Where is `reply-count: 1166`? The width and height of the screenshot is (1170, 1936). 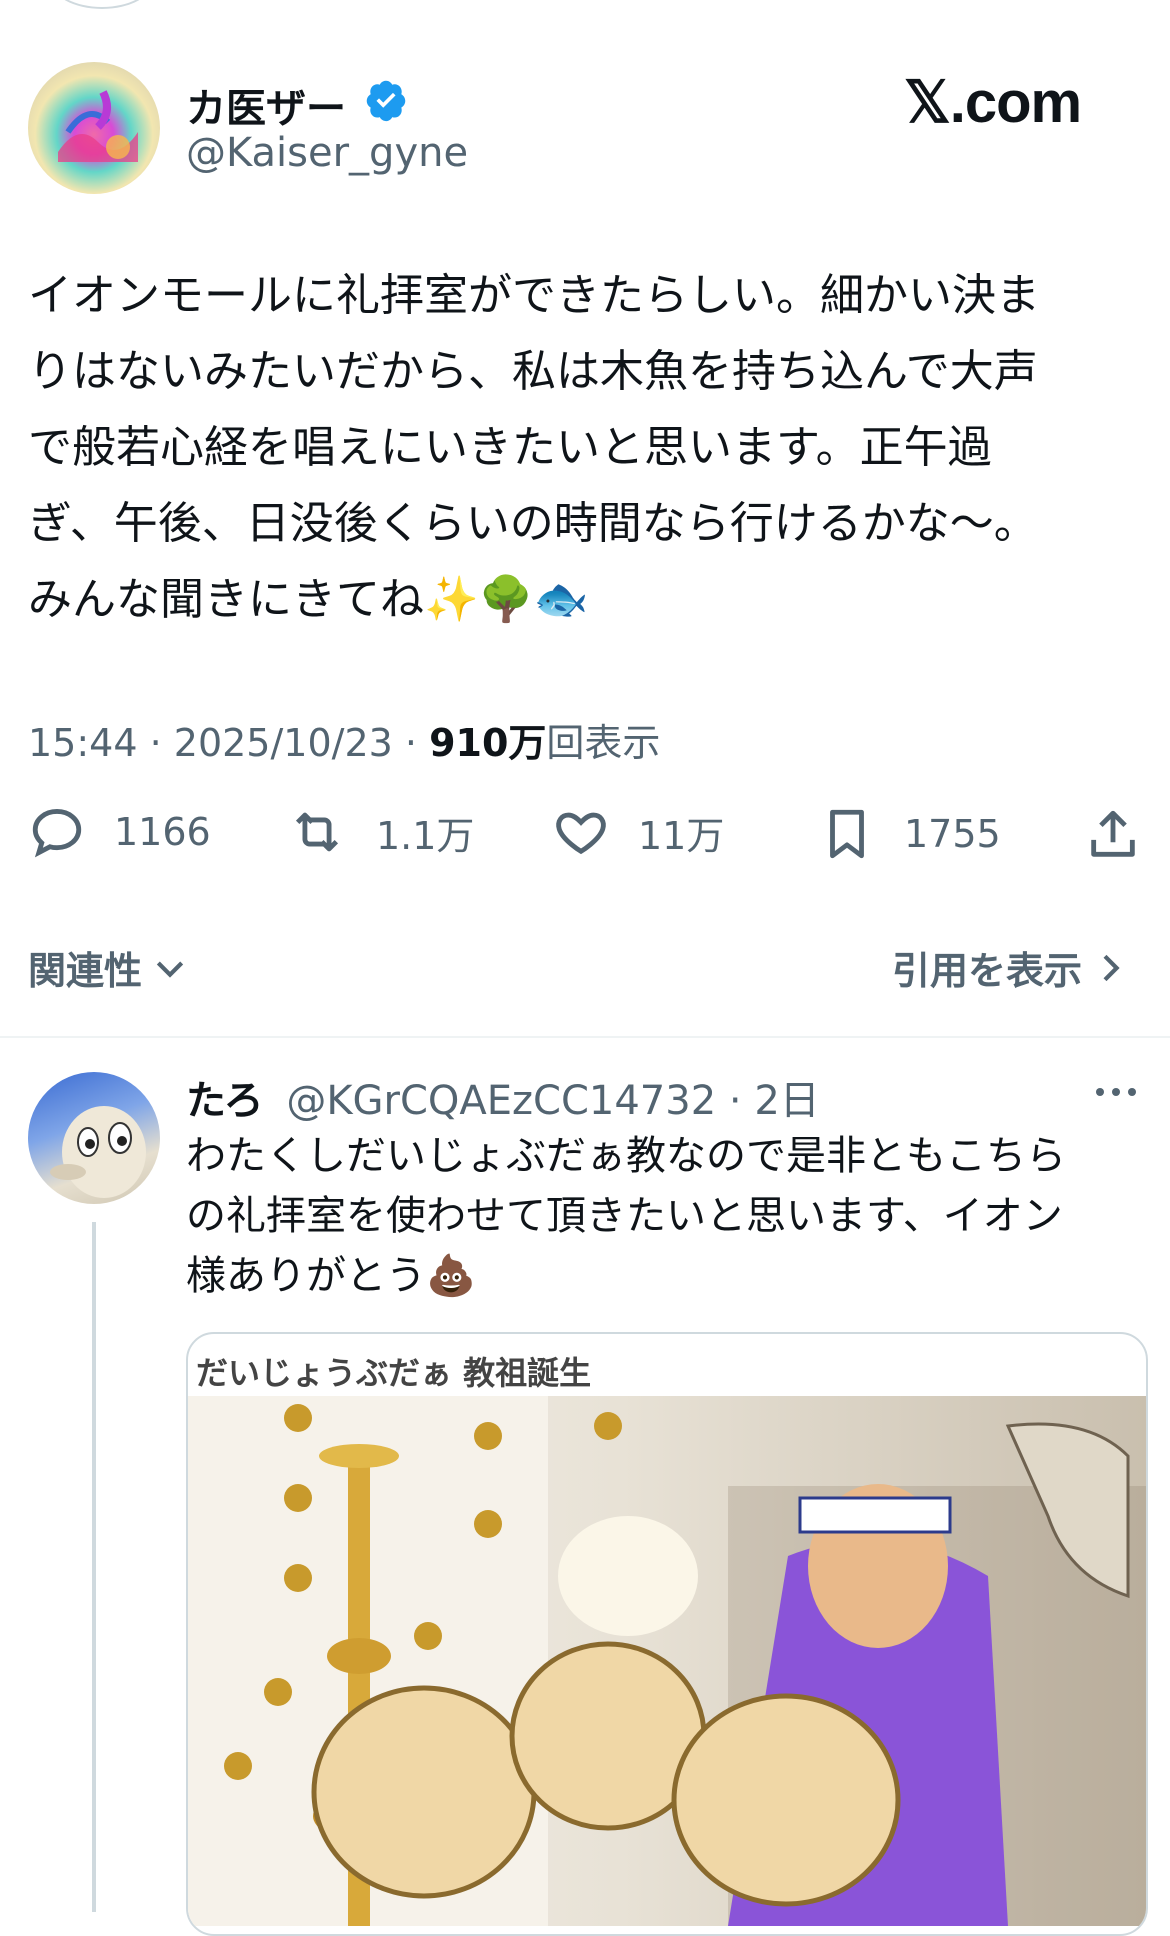 reply-count: 1166 is located at coordinates (162, 832).